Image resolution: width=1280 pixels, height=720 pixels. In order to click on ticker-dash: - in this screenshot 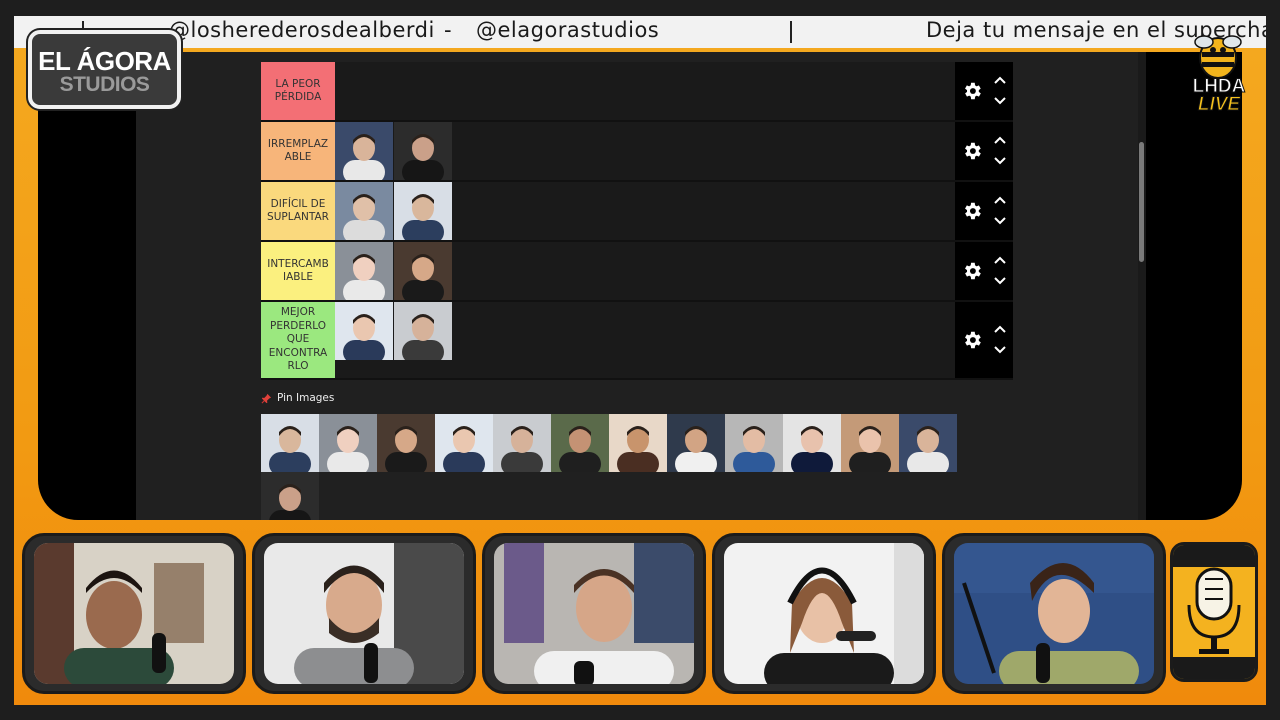, I will do `click(448, 30)`.